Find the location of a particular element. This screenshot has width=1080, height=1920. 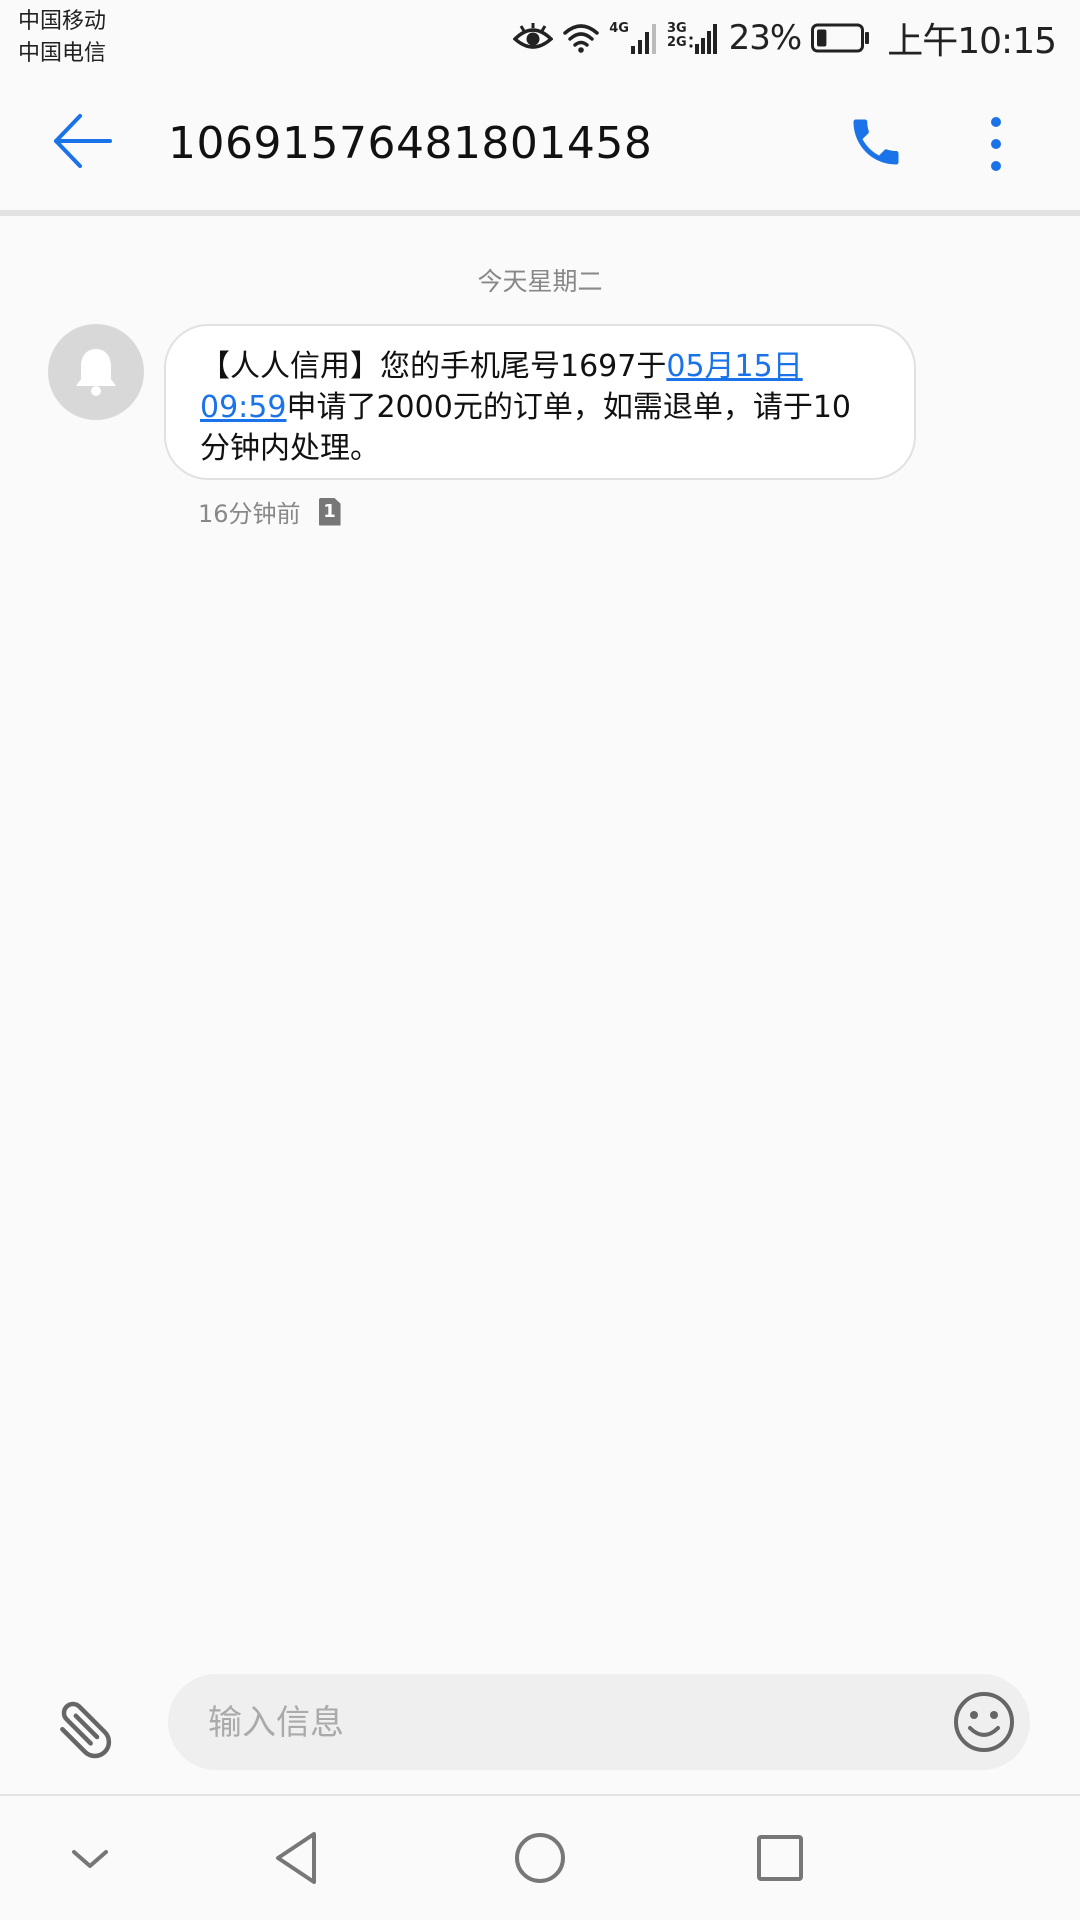

more-vertical-icon is located at coordinates (996, 144).